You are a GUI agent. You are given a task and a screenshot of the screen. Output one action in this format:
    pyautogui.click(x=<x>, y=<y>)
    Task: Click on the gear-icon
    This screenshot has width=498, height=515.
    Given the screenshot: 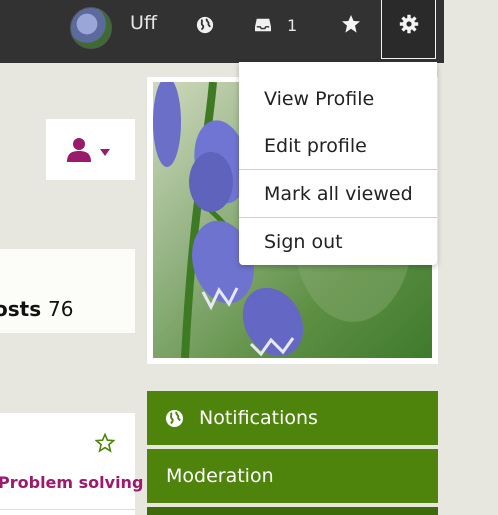 What is the action you would take?
    pyautogui.click(x=409, y=24)
    